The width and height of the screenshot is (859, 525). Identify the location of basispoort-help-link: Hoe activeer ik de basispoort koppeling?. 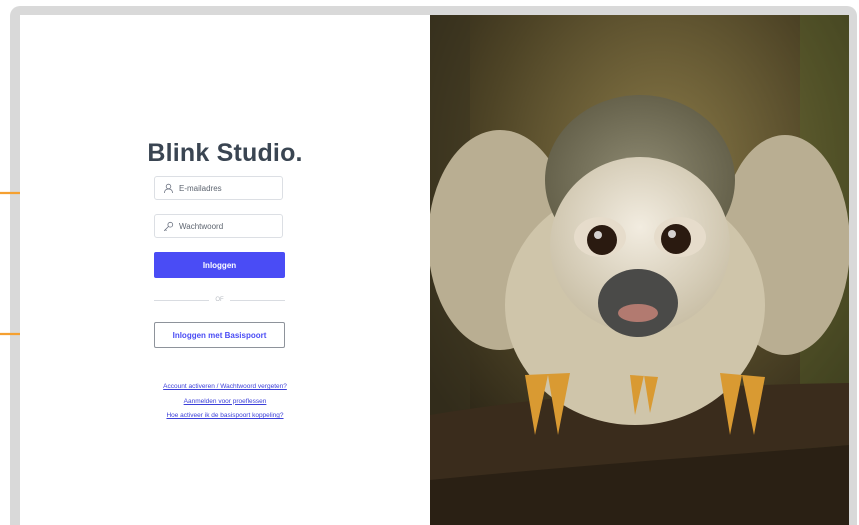
(225, 416).